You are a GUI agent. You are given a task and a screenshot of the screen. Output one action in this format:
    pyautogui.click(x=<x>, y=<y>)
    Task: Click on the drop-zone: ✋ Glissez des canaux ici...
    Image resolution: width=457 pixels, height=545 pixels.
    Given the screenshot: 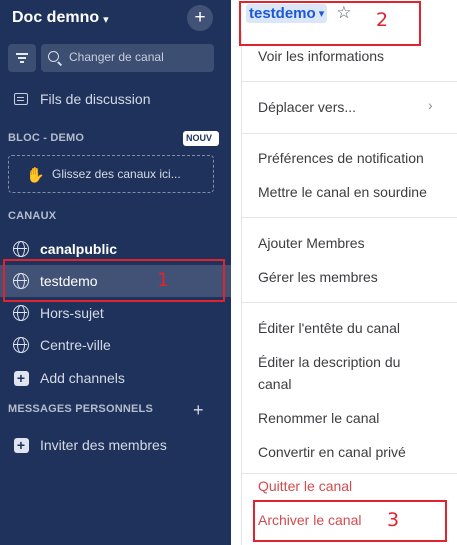 What is the action you would take?
    pyautogui.click(x=111, y=174)
    